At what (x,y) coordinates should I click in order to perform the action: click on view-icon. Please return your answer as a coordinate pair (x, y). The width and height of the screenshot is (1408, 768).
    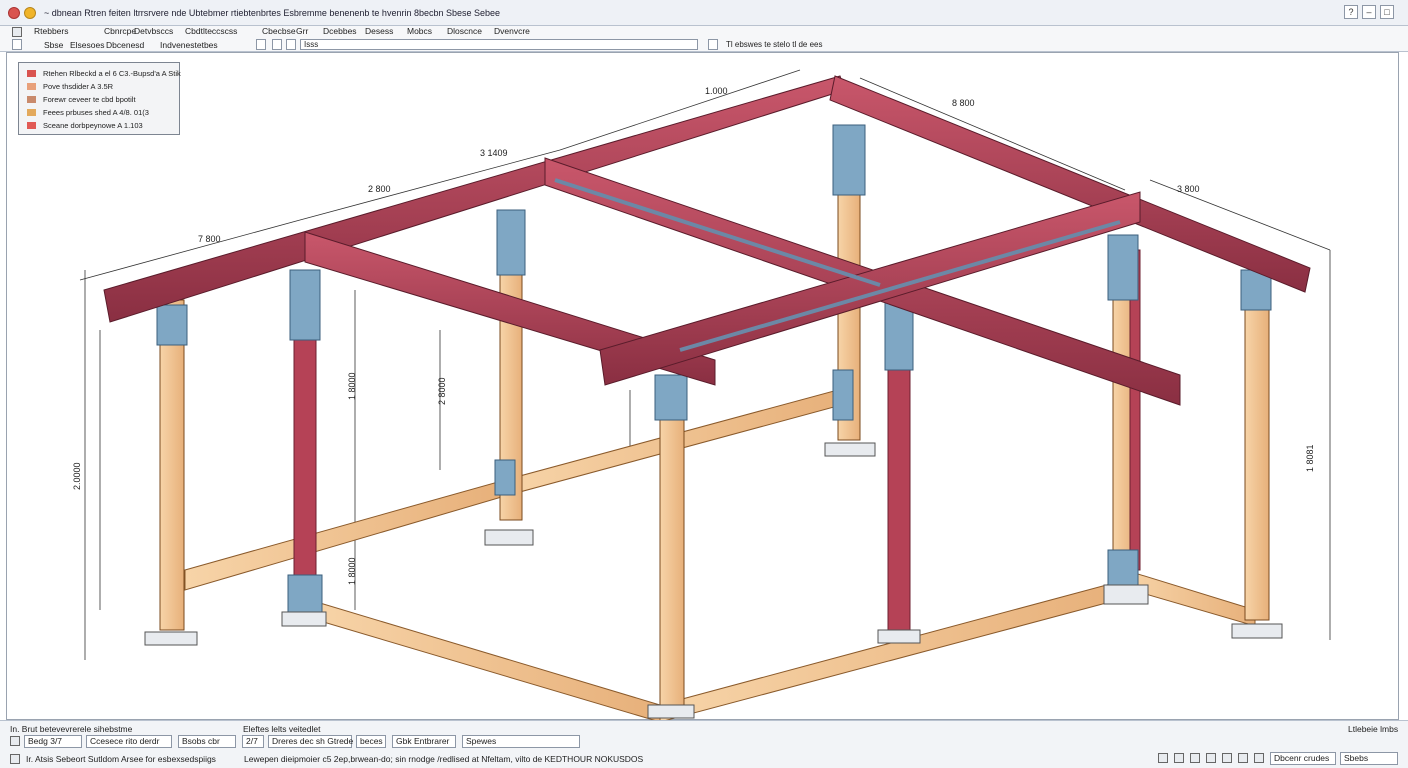
    Looking at the image, I should click on (1243, 758).